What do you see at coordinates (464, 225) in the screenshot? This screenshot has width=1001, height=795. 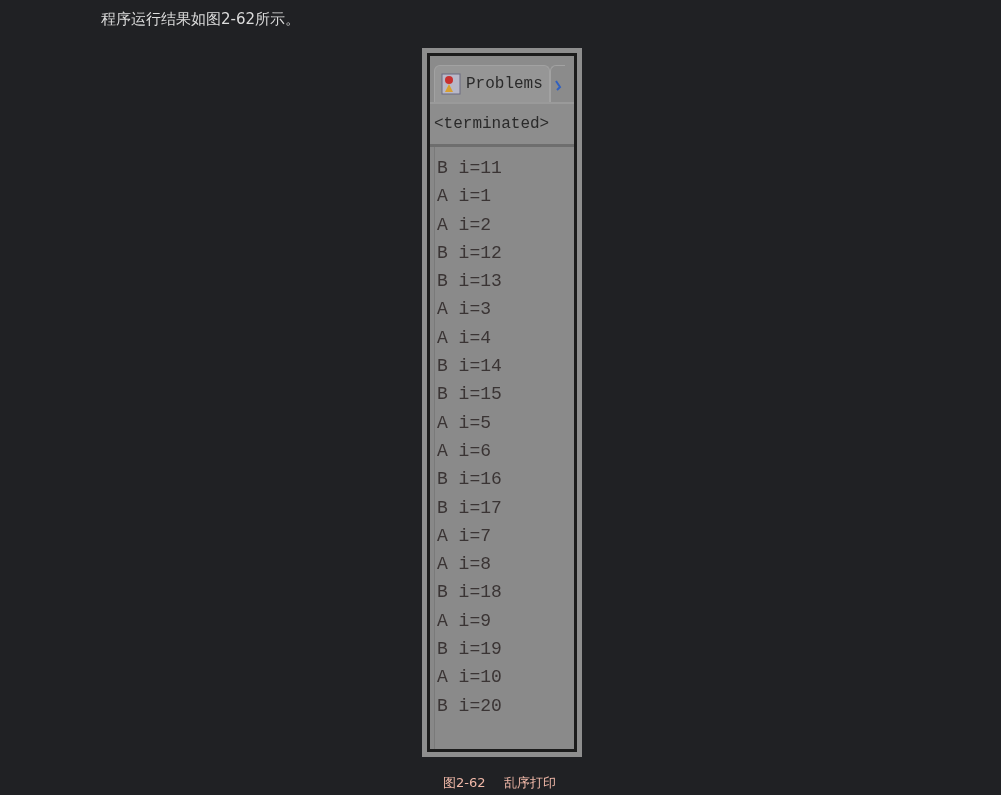 I see `output-line: A i=2` at bounding box center [464, 225].